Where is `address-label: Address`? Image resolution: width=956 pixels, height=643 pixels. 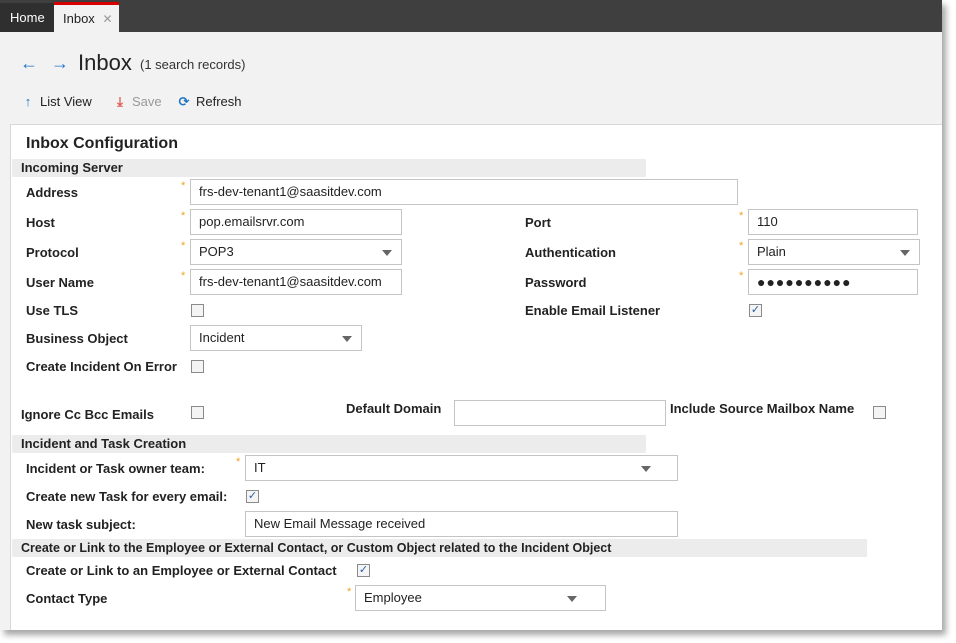
address-label: Address is located at coordinates (52, 192).